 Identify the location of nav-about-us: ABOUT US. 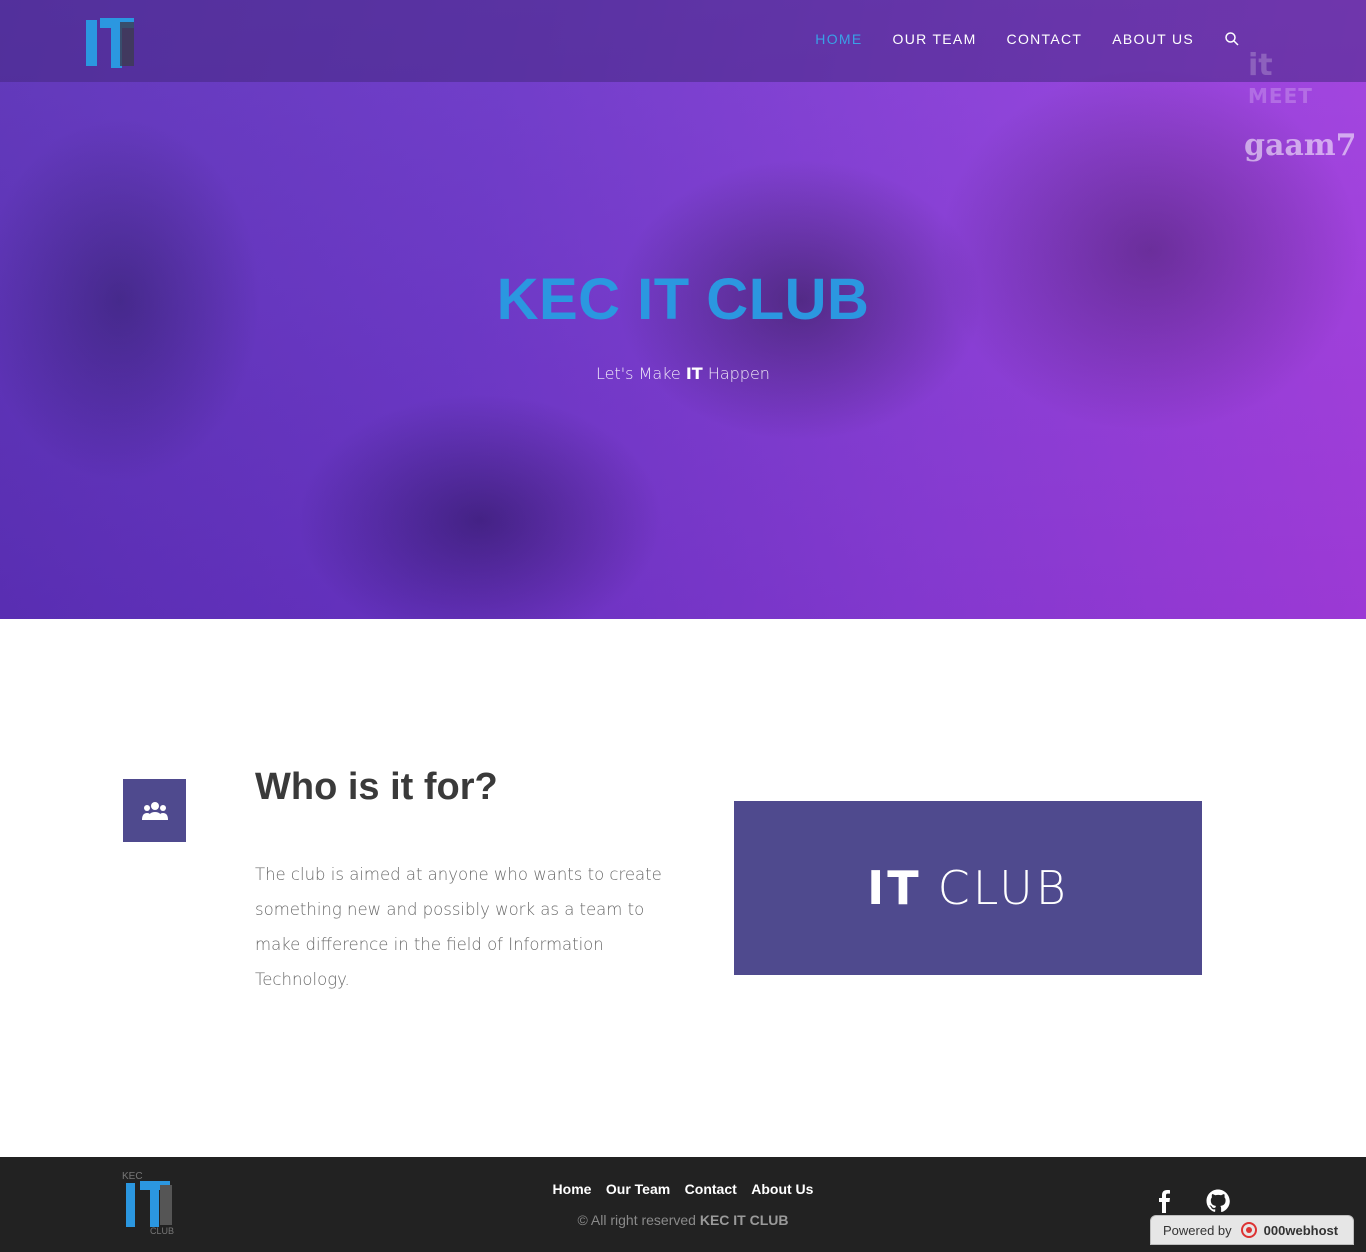
(1153, 39).